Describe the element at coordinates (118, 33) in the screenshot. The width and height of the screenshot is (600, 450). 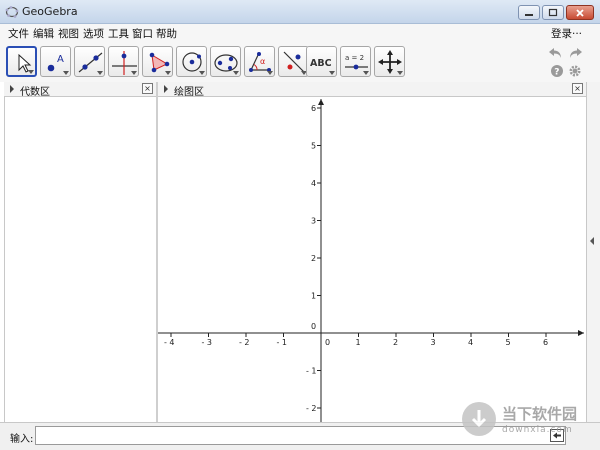
I see `menu-tools: 工具` at that location.